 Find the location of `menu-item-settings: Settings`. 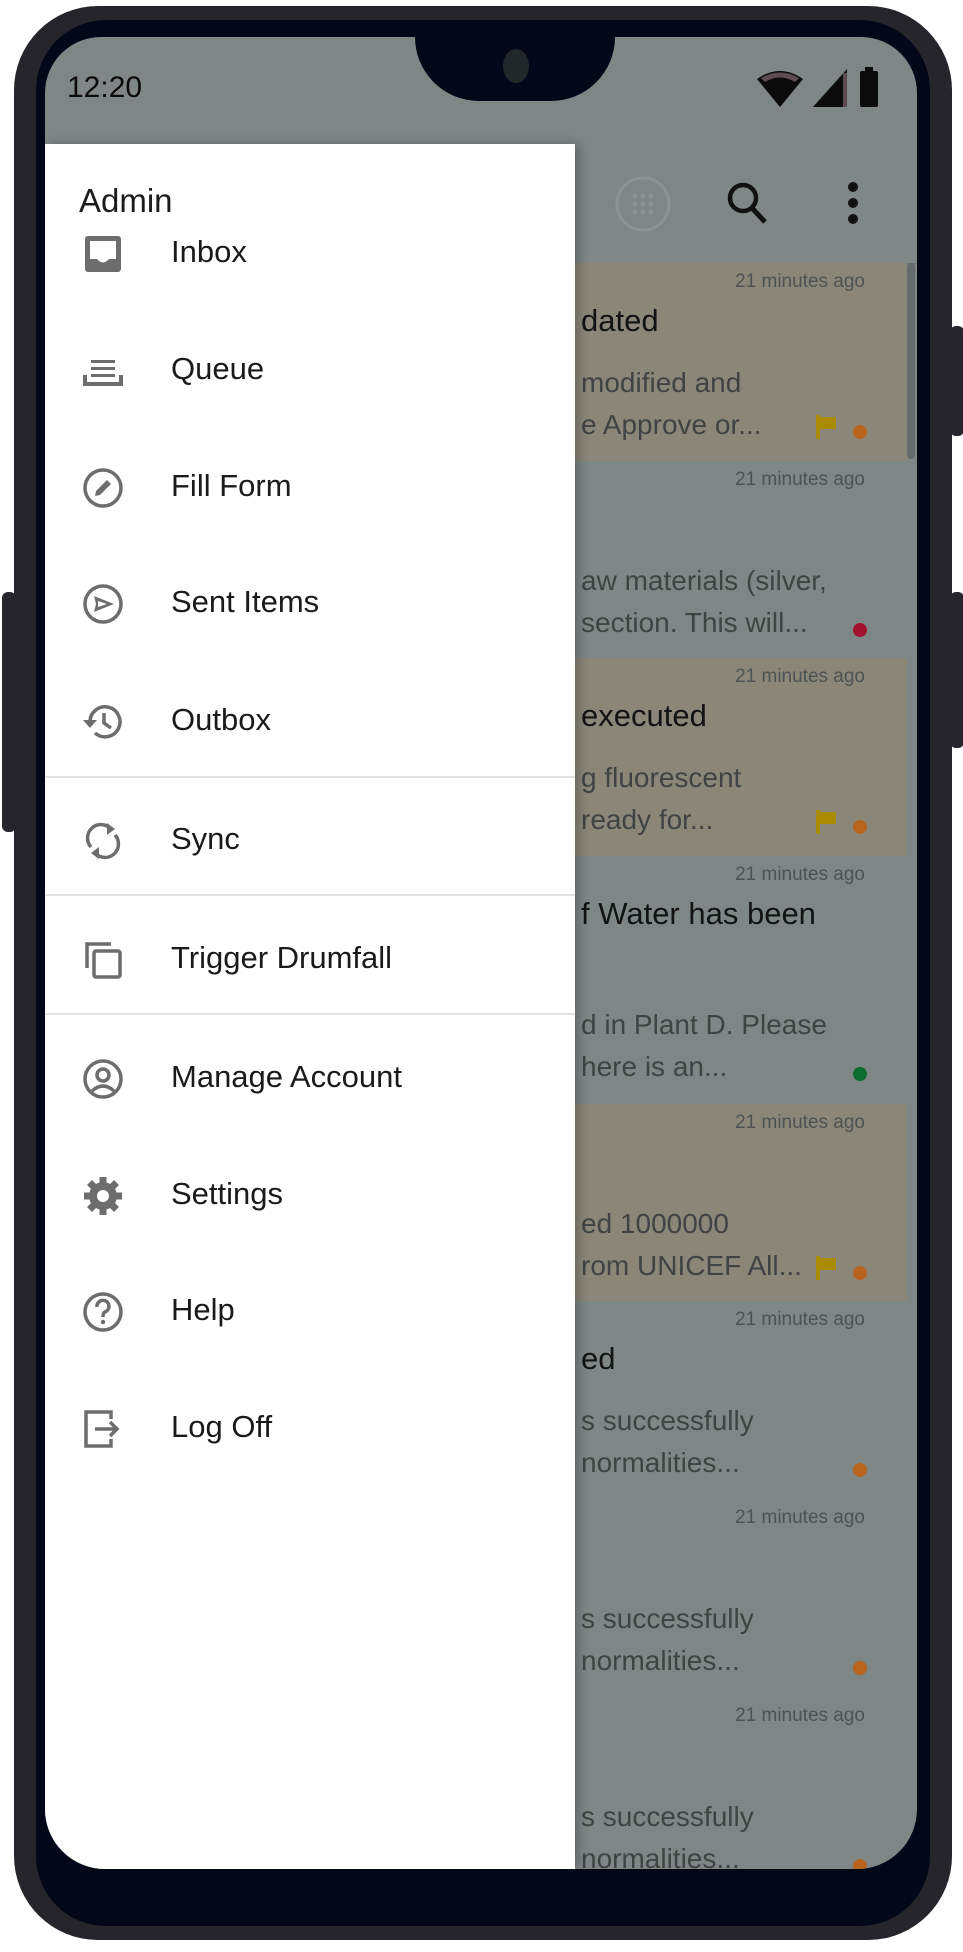

menu-item-settings: Settings is located at coordinates (310, 1196).